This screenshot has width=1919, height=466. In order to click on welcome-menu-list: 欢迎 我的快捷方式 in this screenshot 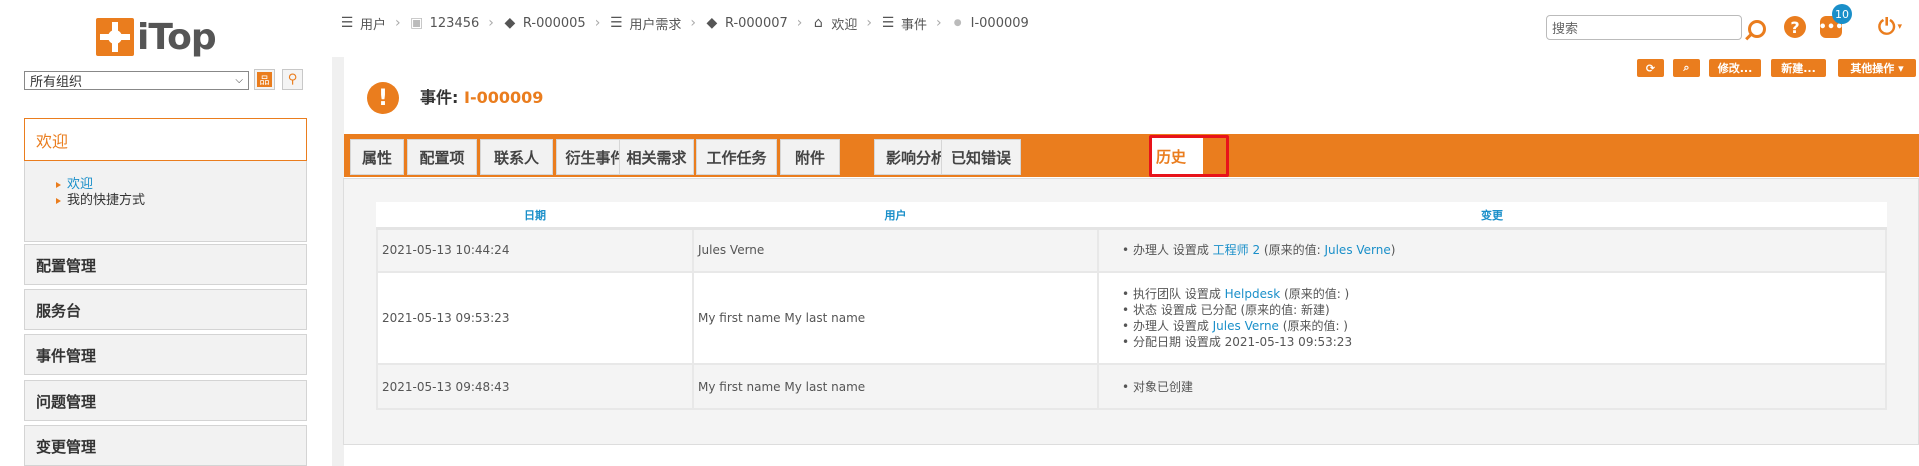, I will do `click(165, 193)`.